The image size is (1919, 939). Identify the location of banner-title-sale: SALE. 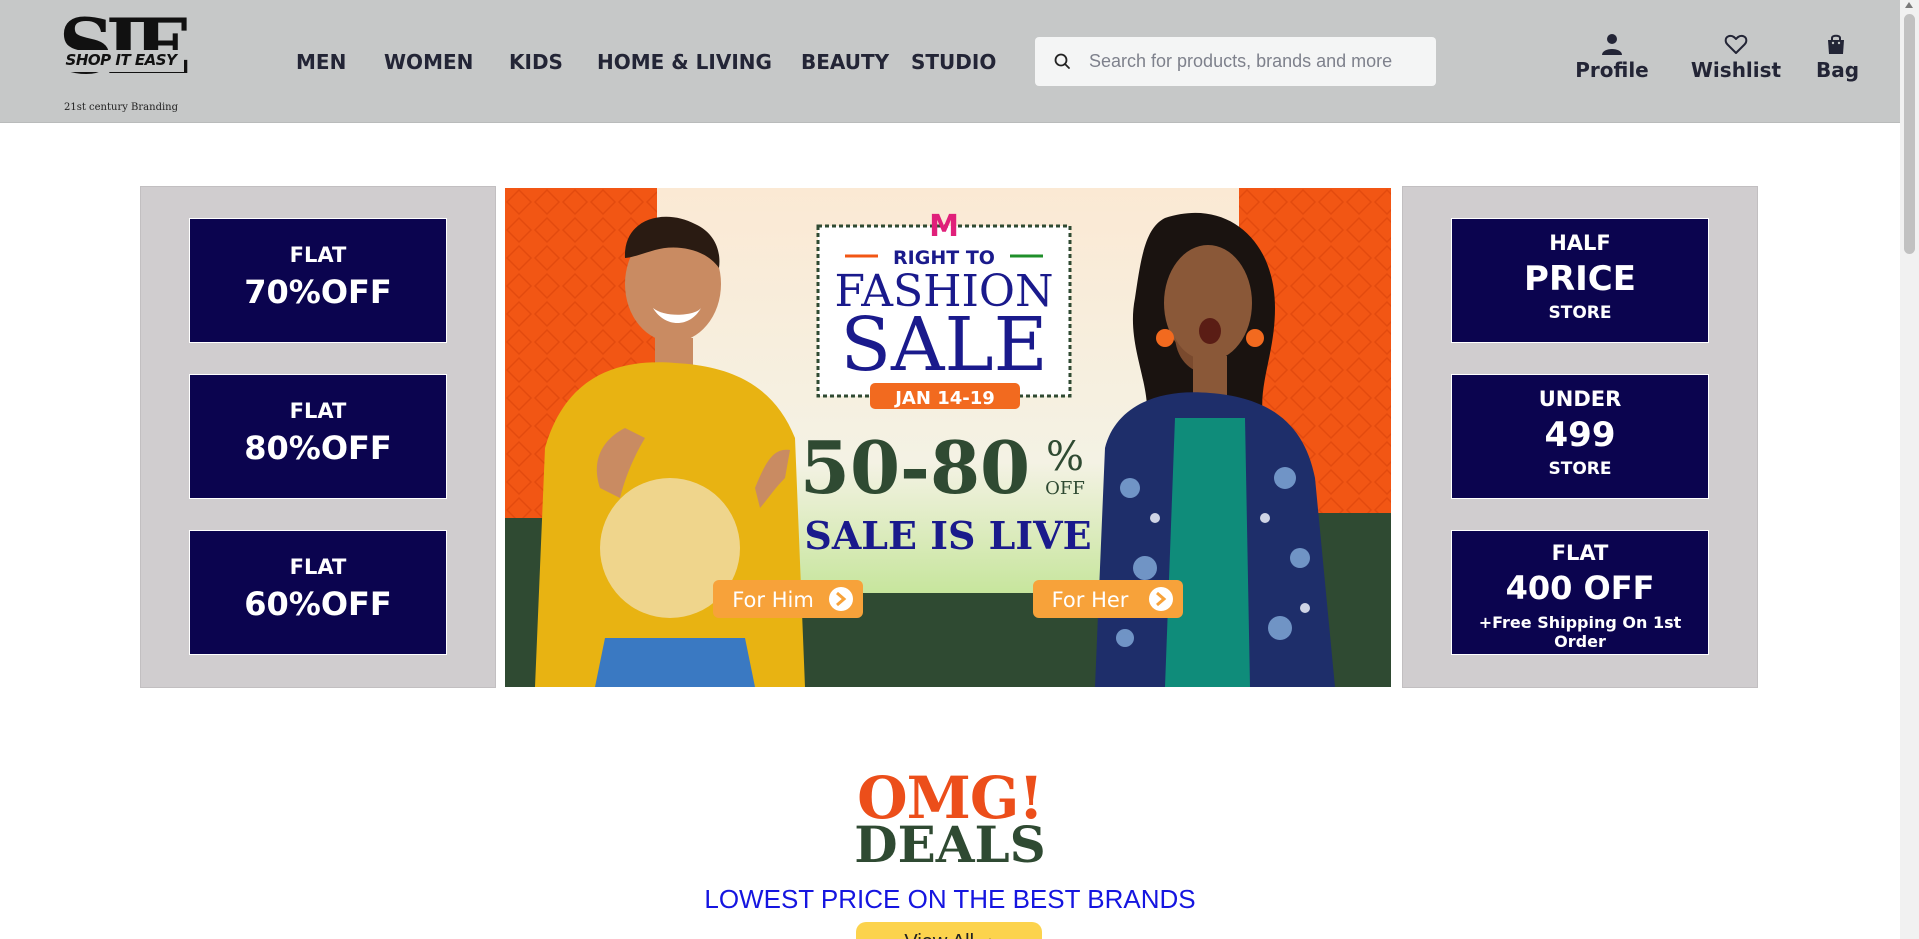
(943, 345).